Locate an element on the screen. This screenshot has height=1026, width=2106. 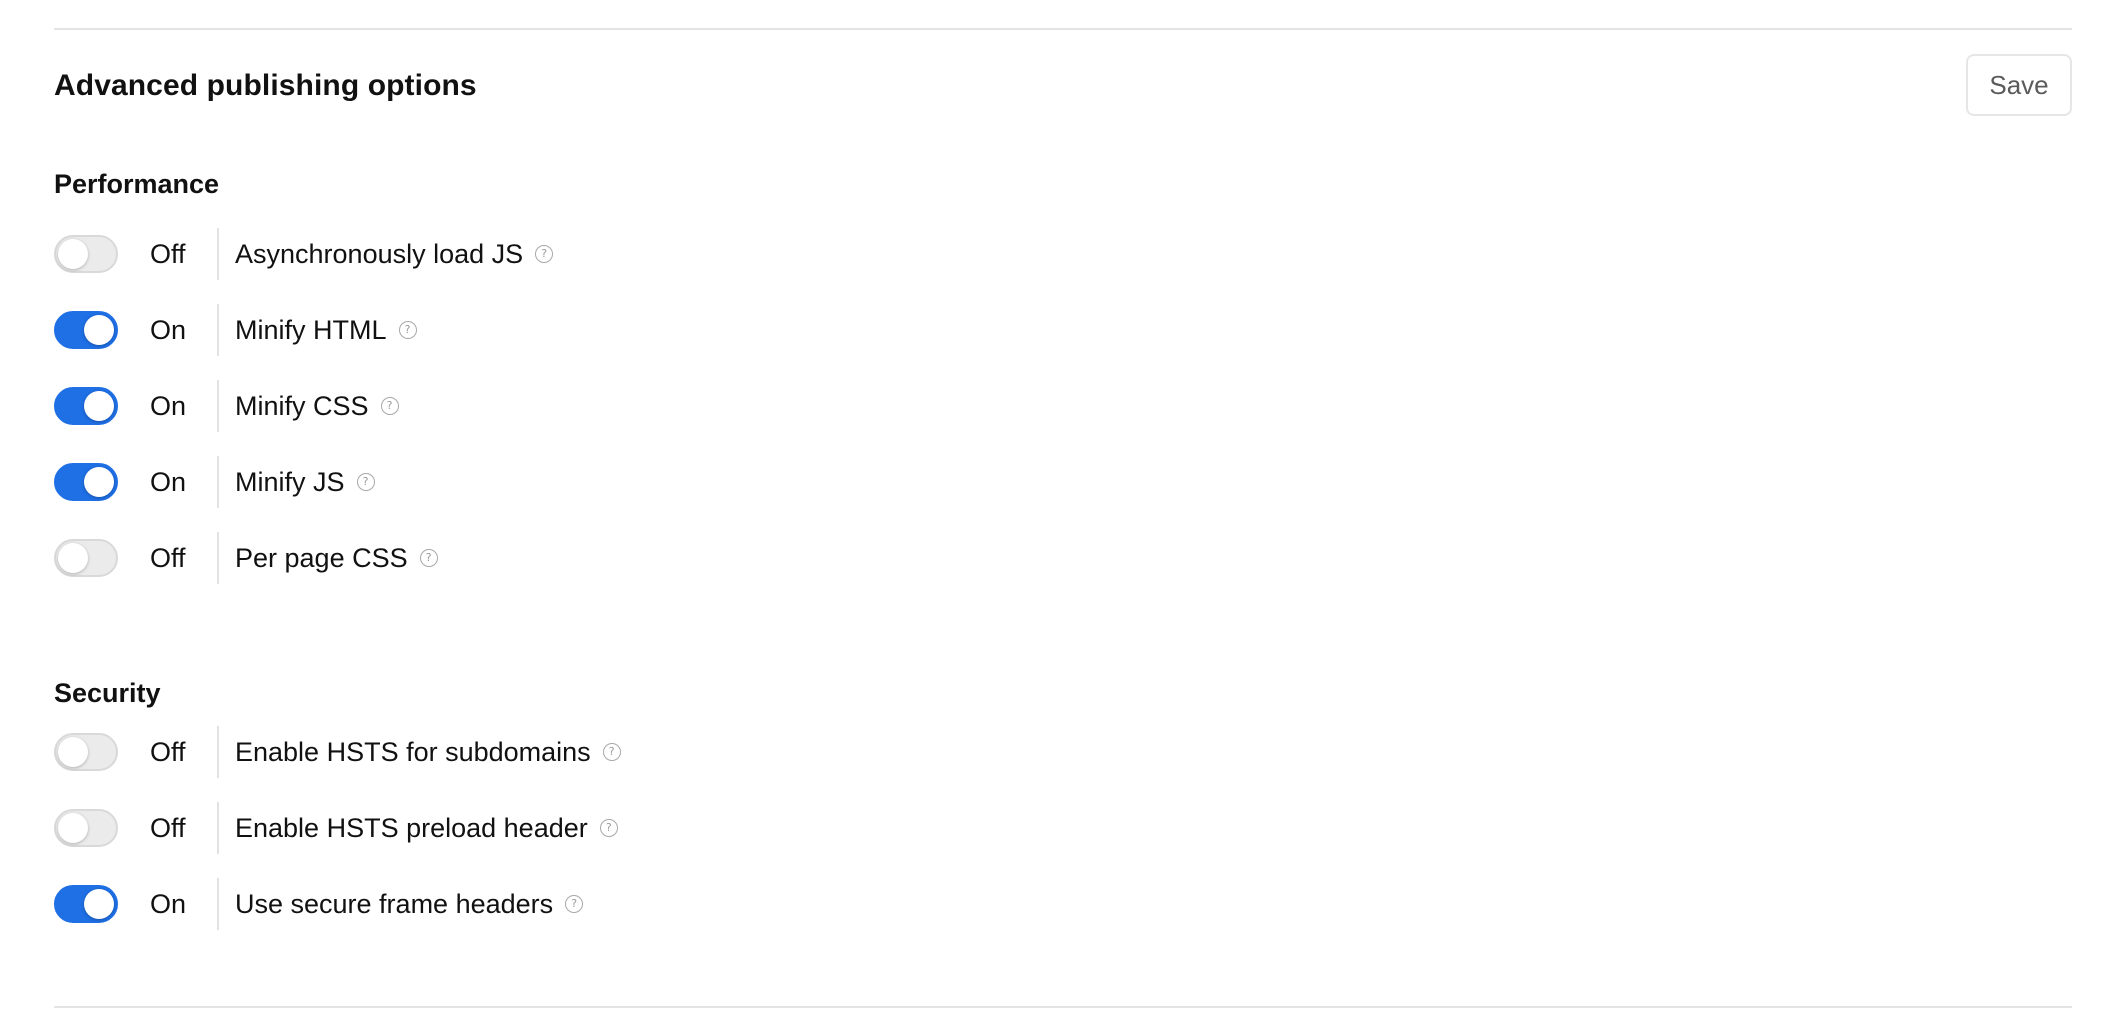
option-row-hsts-subdomains: Off Enable HSTS for subdomains? is located at coordinates (1063, 752).